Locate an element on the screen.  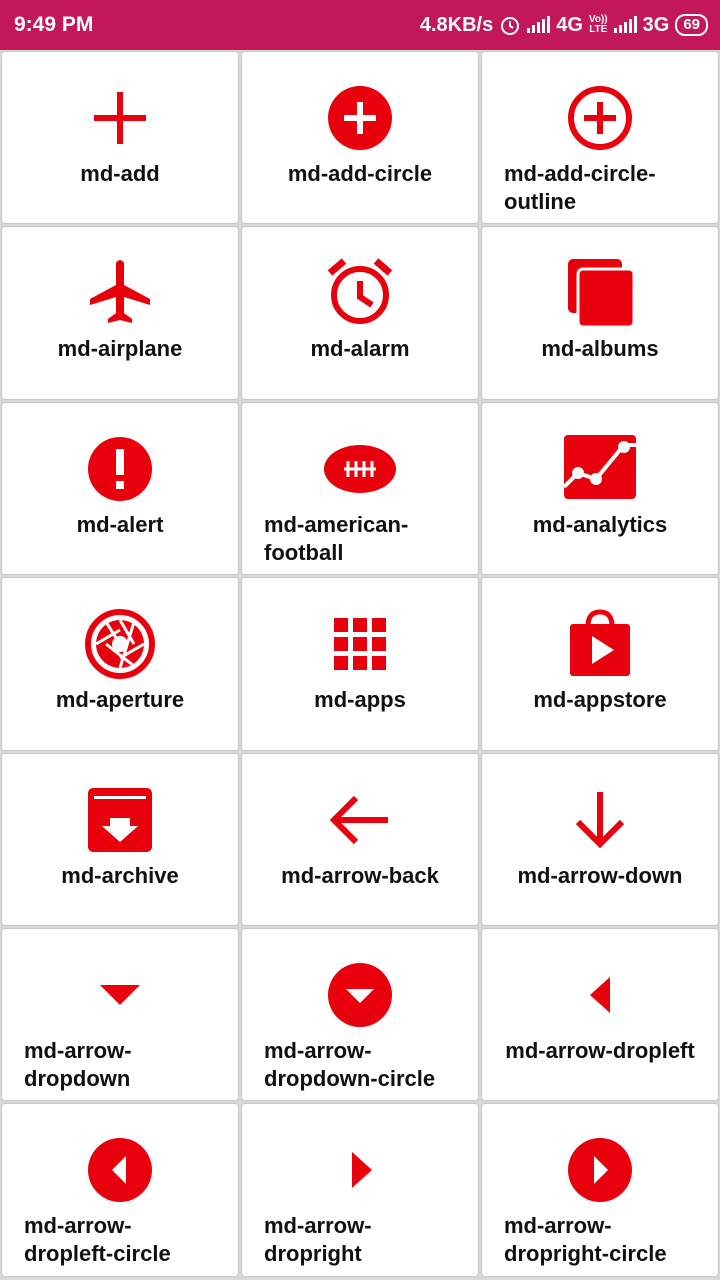
icon-label: md-airplane is located at coordinates (120, 349).